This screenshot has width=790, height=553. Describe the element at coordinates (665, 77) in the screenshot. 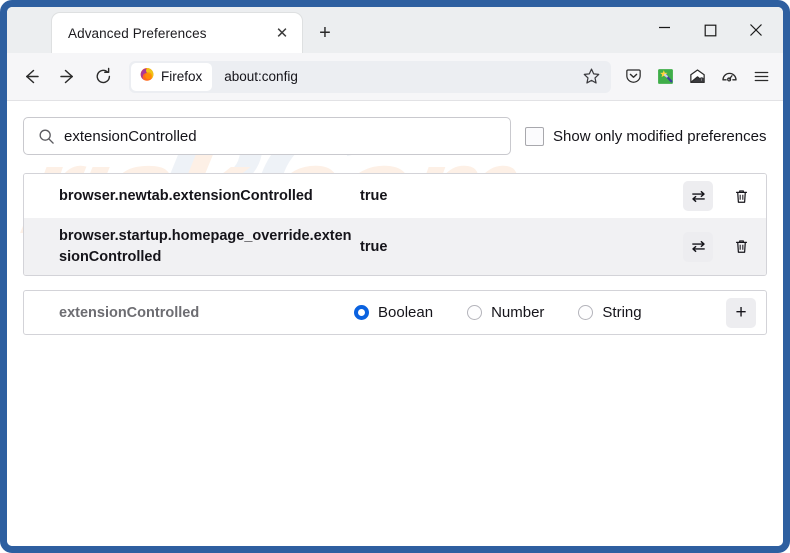

I see `puzzle-extension-icon` at that location.